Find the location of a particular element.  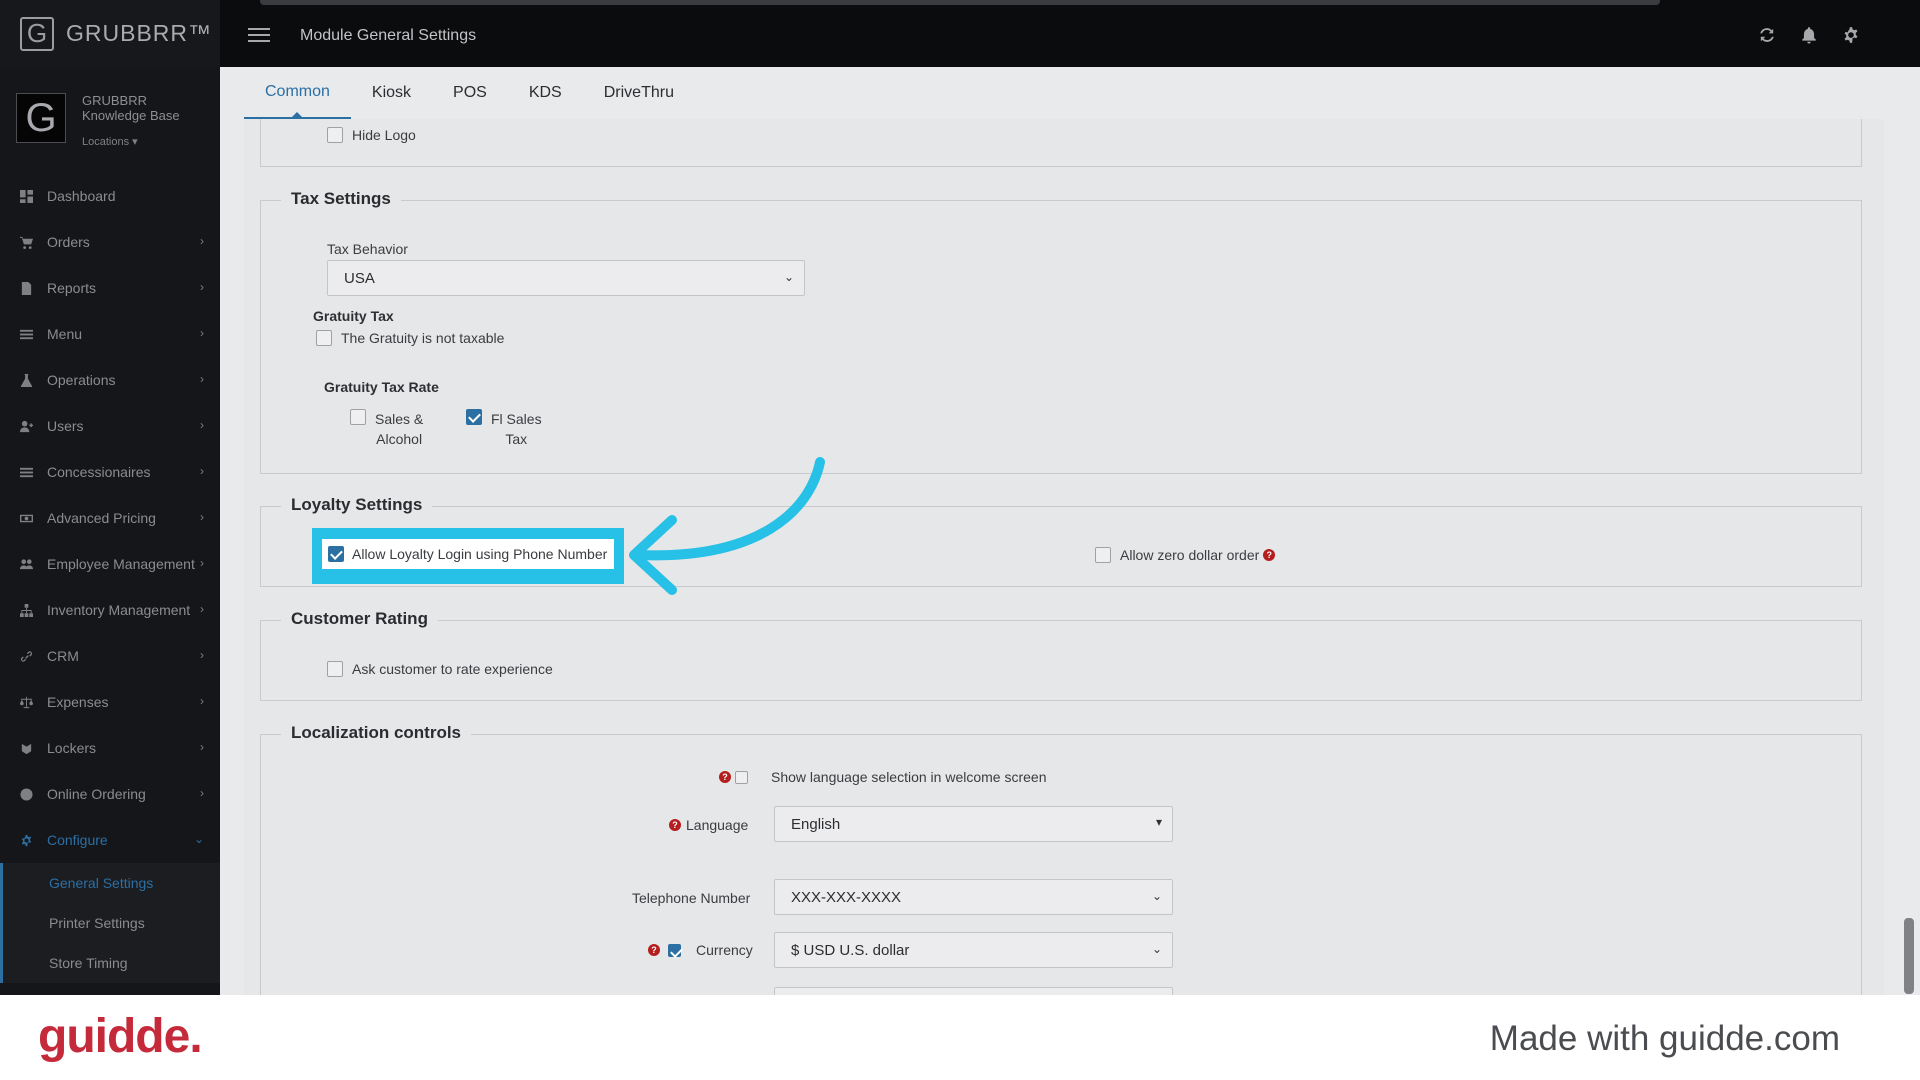

fl-sales-line2: Tax is located at coordinates (516, 439).